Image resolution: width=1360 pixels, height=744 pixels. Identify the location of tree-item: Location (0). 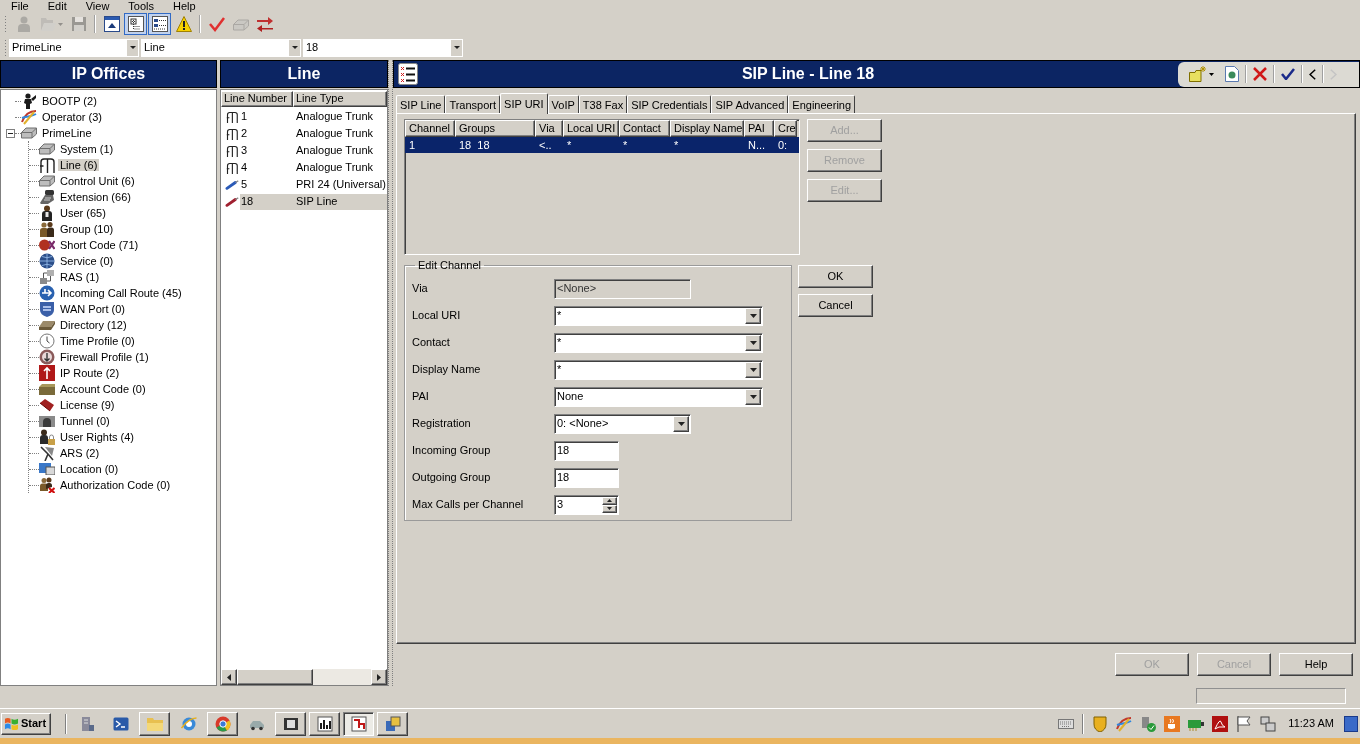
(89, 468).